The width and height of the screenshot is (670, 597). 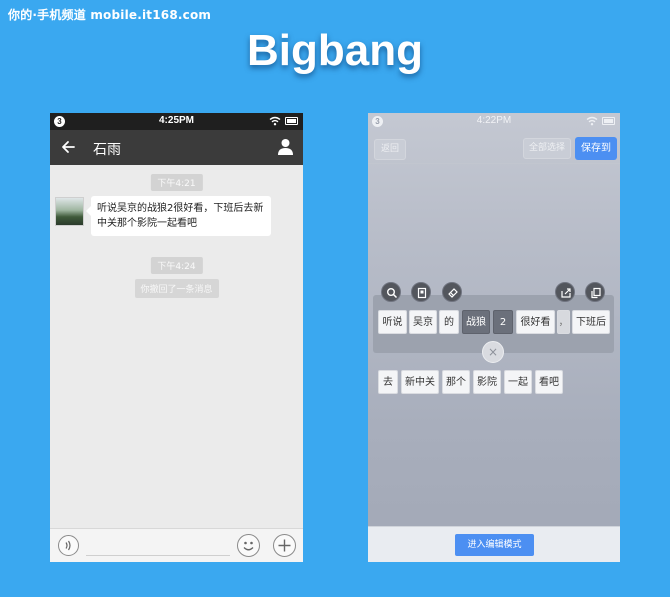 I want to click on copy-icon, so click(x=596, y=293).